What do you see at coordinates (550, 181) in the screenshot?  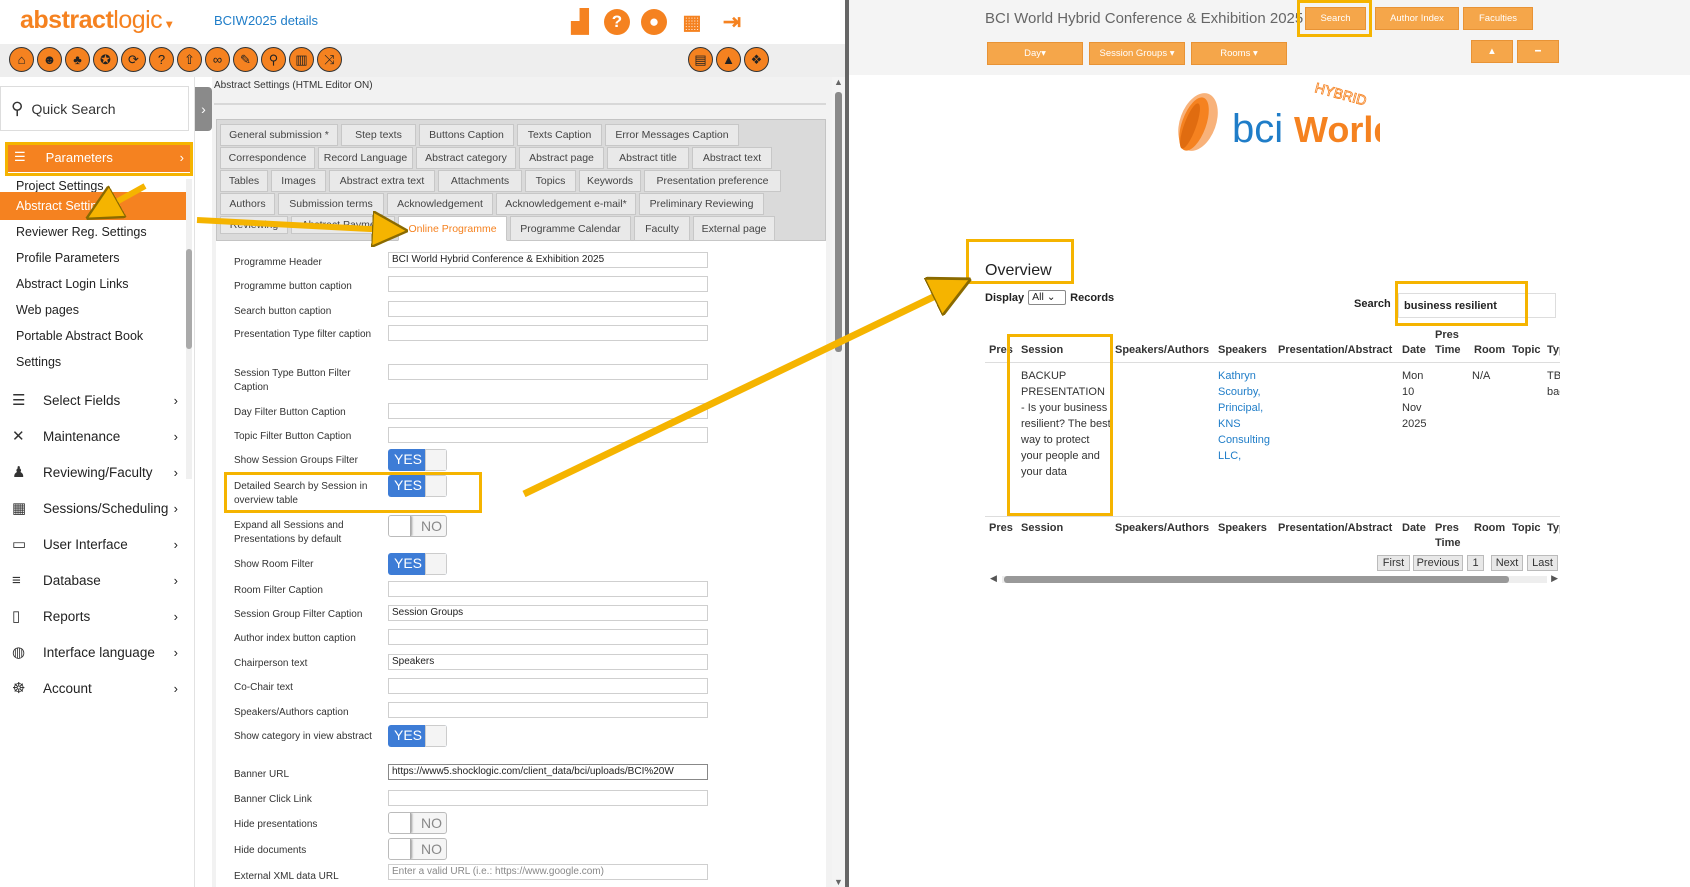 I see `tab-topics: Topics` at bounding box center [550, 181].